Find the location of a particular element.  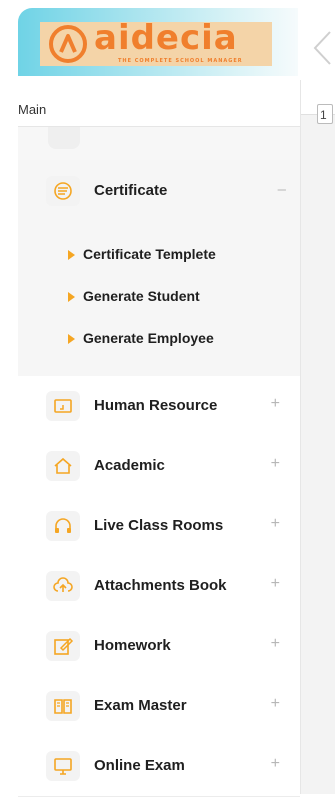

headphones-icon is located at coordinates (63, 526).